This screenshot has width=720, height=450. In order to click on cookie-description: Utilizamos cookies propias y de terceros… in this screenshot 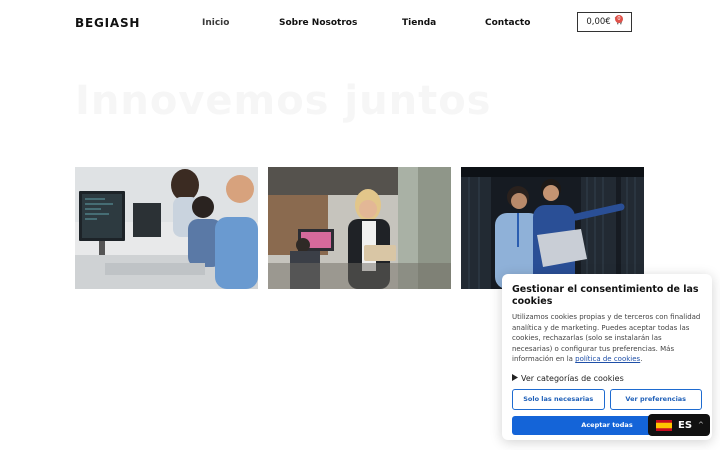, I will do `click(607, 338)`.